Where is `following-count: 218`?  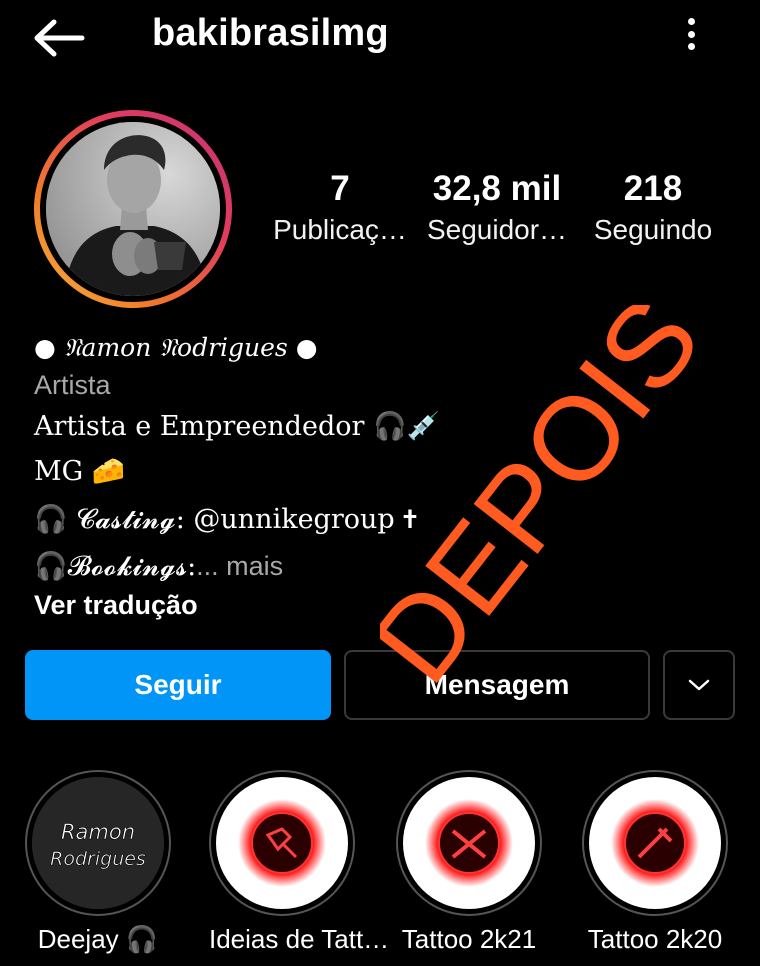 following-count: 218 is located at coordinates (653, 188).